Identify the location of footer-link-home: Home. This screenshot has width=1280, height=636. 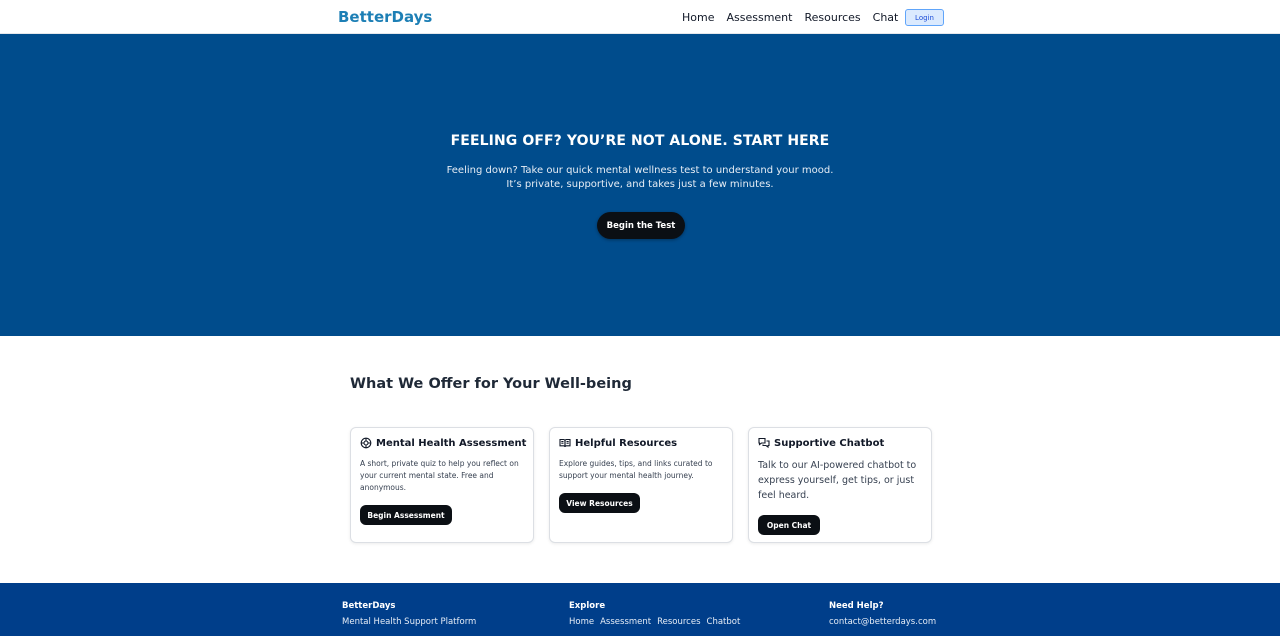
(581, 622).